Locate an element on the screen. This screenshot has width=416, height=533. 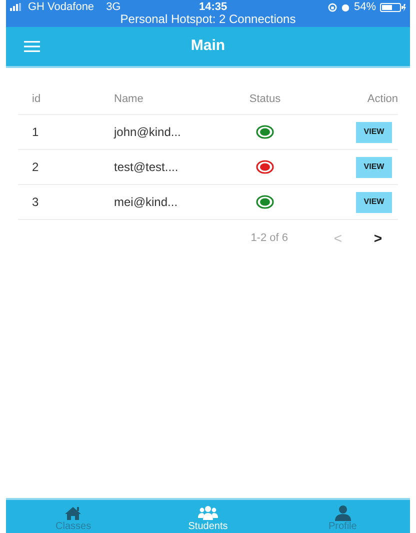
battery-percent: 54% is located at coordinates (365, 7).